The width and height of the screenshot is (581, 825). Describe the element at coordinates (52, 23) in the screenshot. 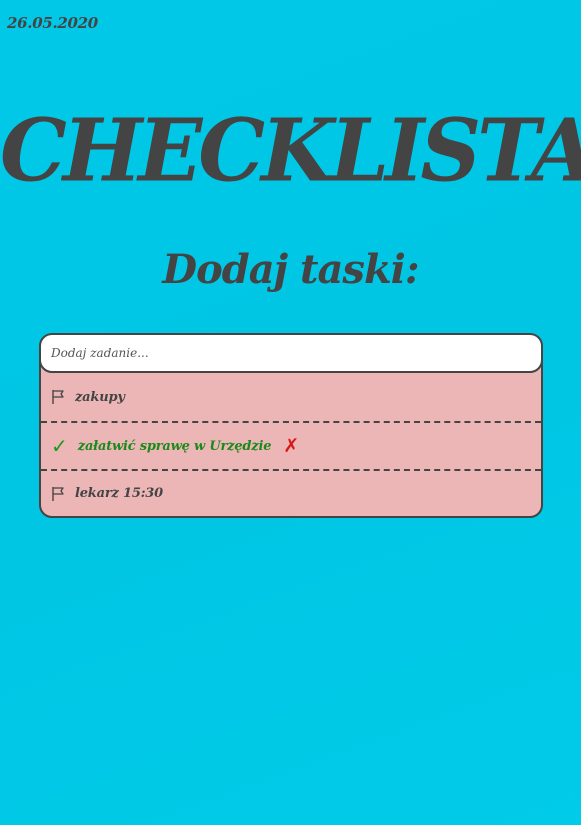

I see `date-label: 26.05.2020` at that location.